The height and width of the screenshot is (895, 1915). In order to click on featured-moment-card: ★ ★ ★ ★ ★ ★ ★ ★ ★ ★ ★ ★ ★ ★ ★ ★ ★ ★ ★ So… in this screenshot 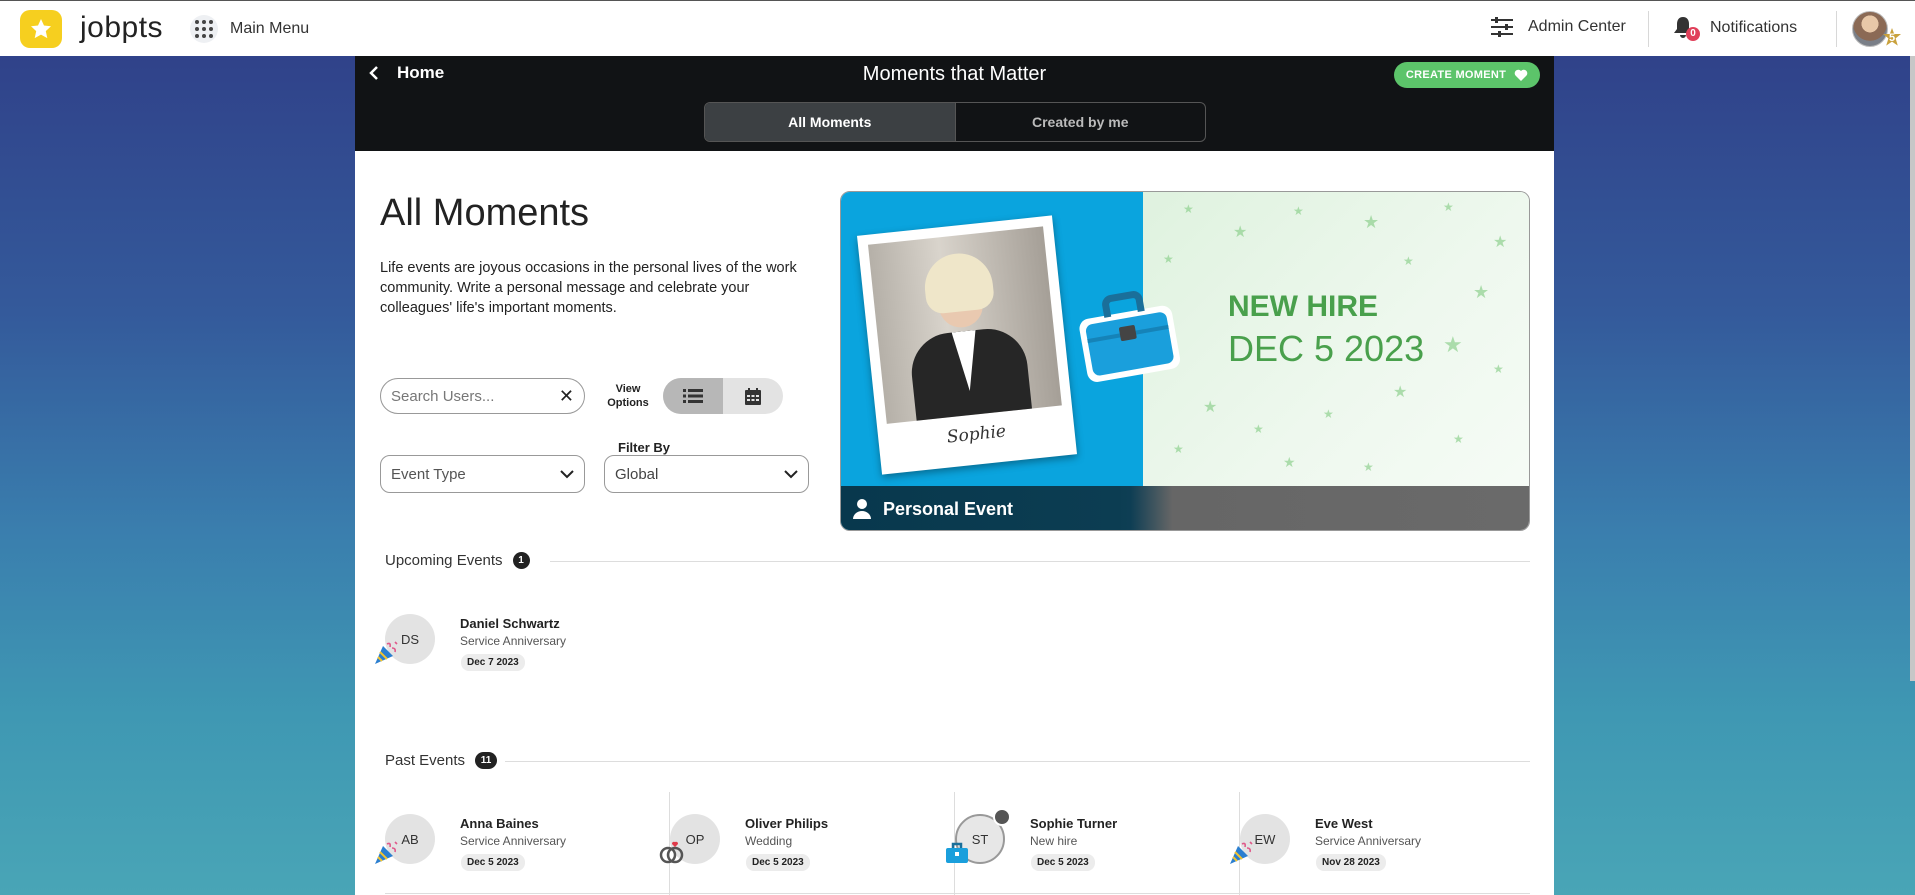, I will do `click(1185, 361)`.